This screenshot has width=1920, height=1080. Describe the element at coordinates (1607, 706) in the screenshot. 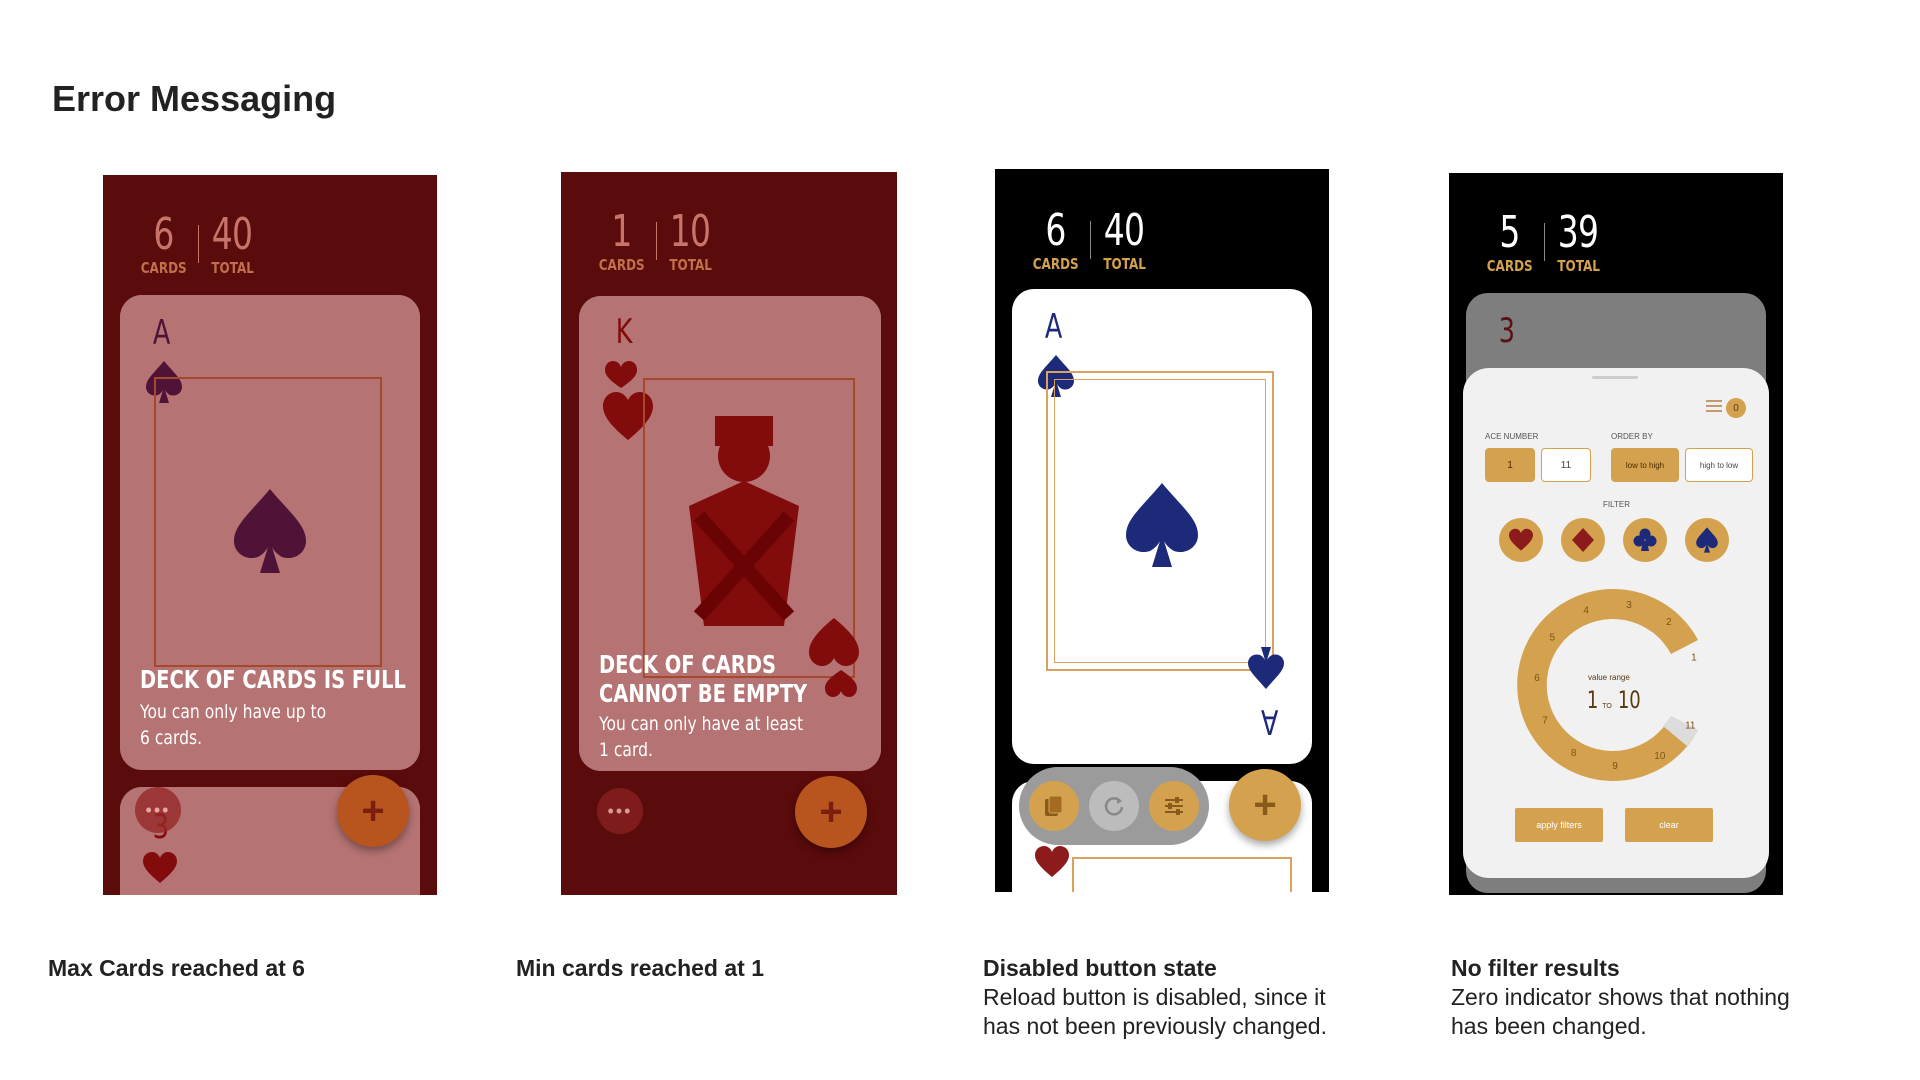

I see `range-to-word: TO` at that location.